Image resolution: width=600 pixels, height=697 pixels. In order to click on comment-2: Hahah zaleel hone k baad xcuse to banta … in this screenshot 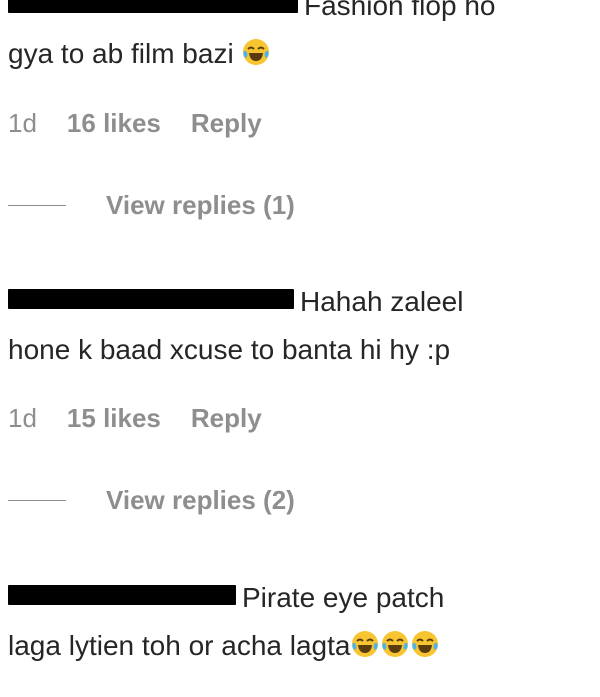, I will do `click(300, 326)`.